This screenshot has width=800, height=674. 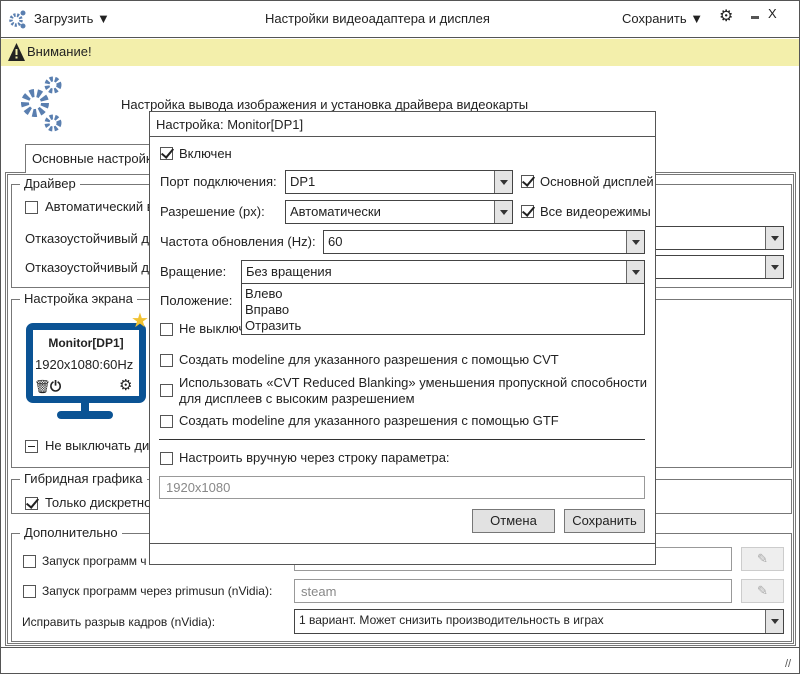 I want to click on auto-driver-checkbox, so click(x=31, y=207).